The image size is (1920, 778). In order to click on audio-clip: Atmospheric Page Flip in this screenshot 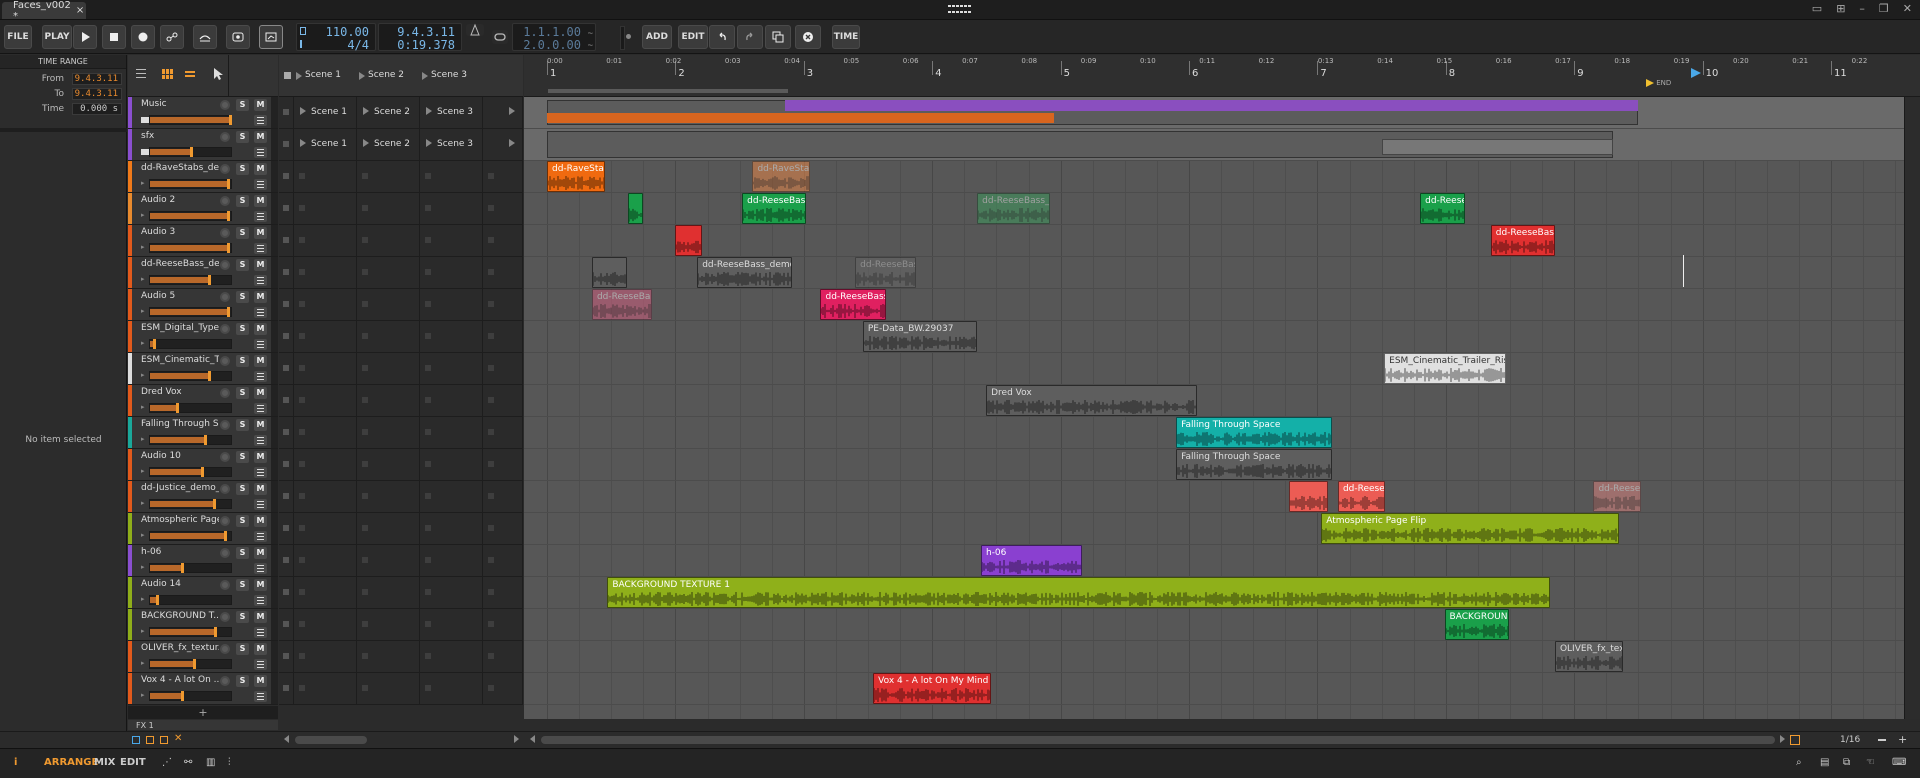, I will do `click(1470, 528)`.